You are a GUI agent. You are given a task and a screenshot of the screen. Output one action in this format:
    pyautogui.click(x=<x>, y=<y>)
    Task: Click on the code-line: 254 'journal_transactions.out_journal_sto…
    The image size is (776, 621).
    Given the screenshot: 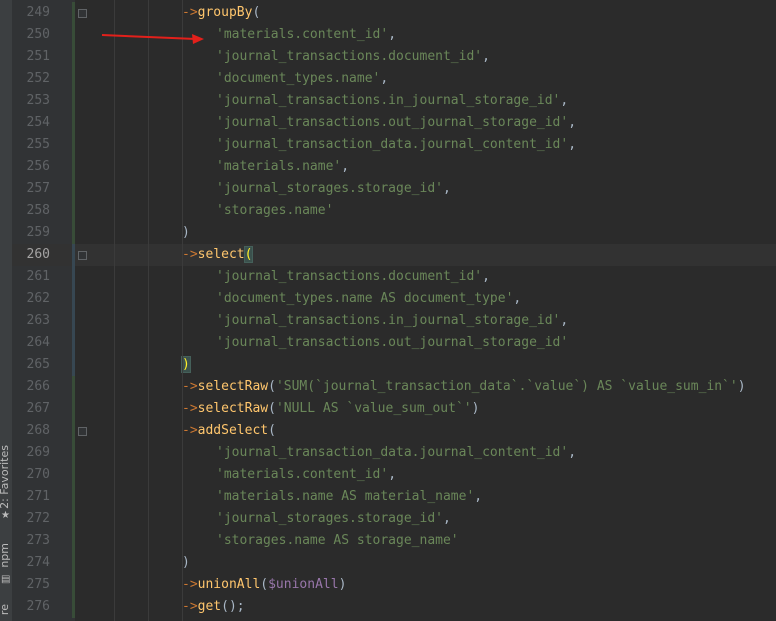 What is the action you would take?
    pyautogui.click(x=394, y=123)
    